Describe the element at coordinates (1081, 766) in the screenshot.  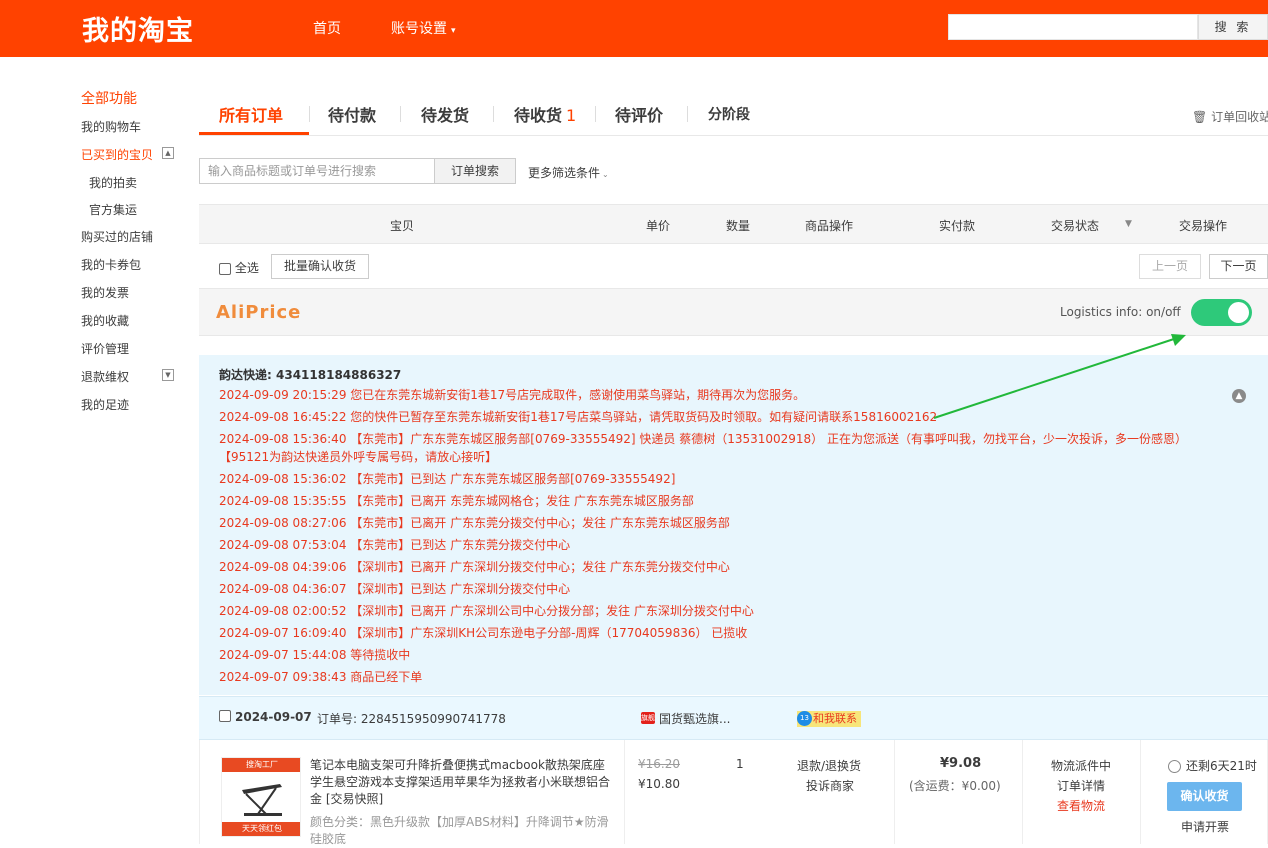
I see `order-status: 物流派件中` at that location.